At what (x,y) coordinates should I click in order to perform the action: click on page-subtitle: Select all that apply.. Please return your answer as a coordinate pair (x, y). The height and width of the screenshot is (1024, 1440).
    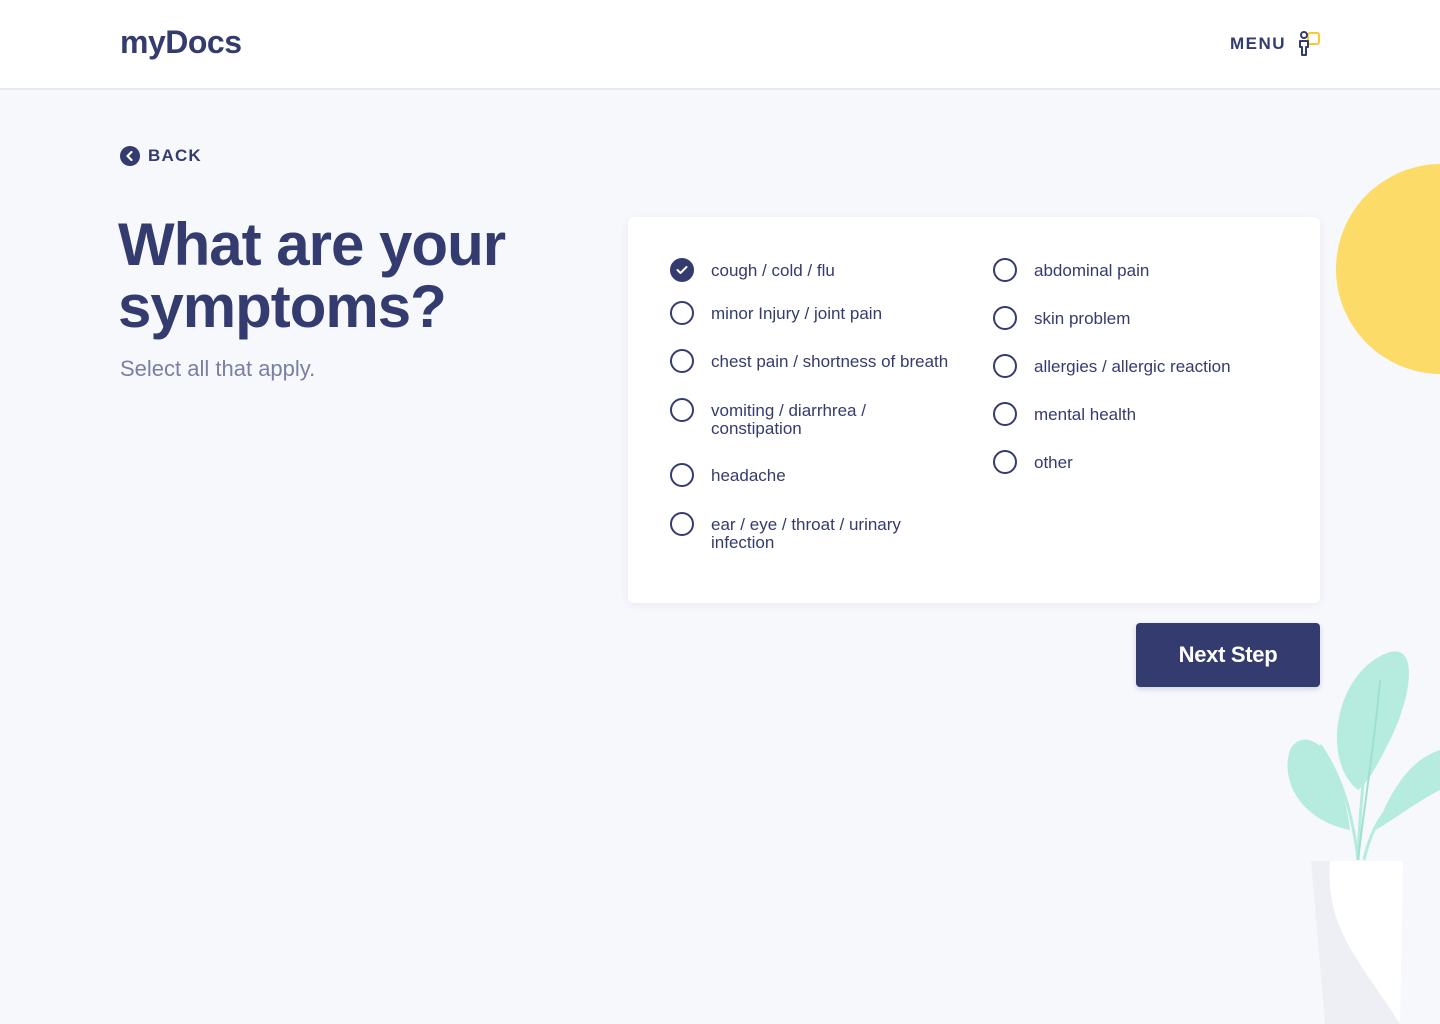
    Looking at the image, I should click on (218, 368).